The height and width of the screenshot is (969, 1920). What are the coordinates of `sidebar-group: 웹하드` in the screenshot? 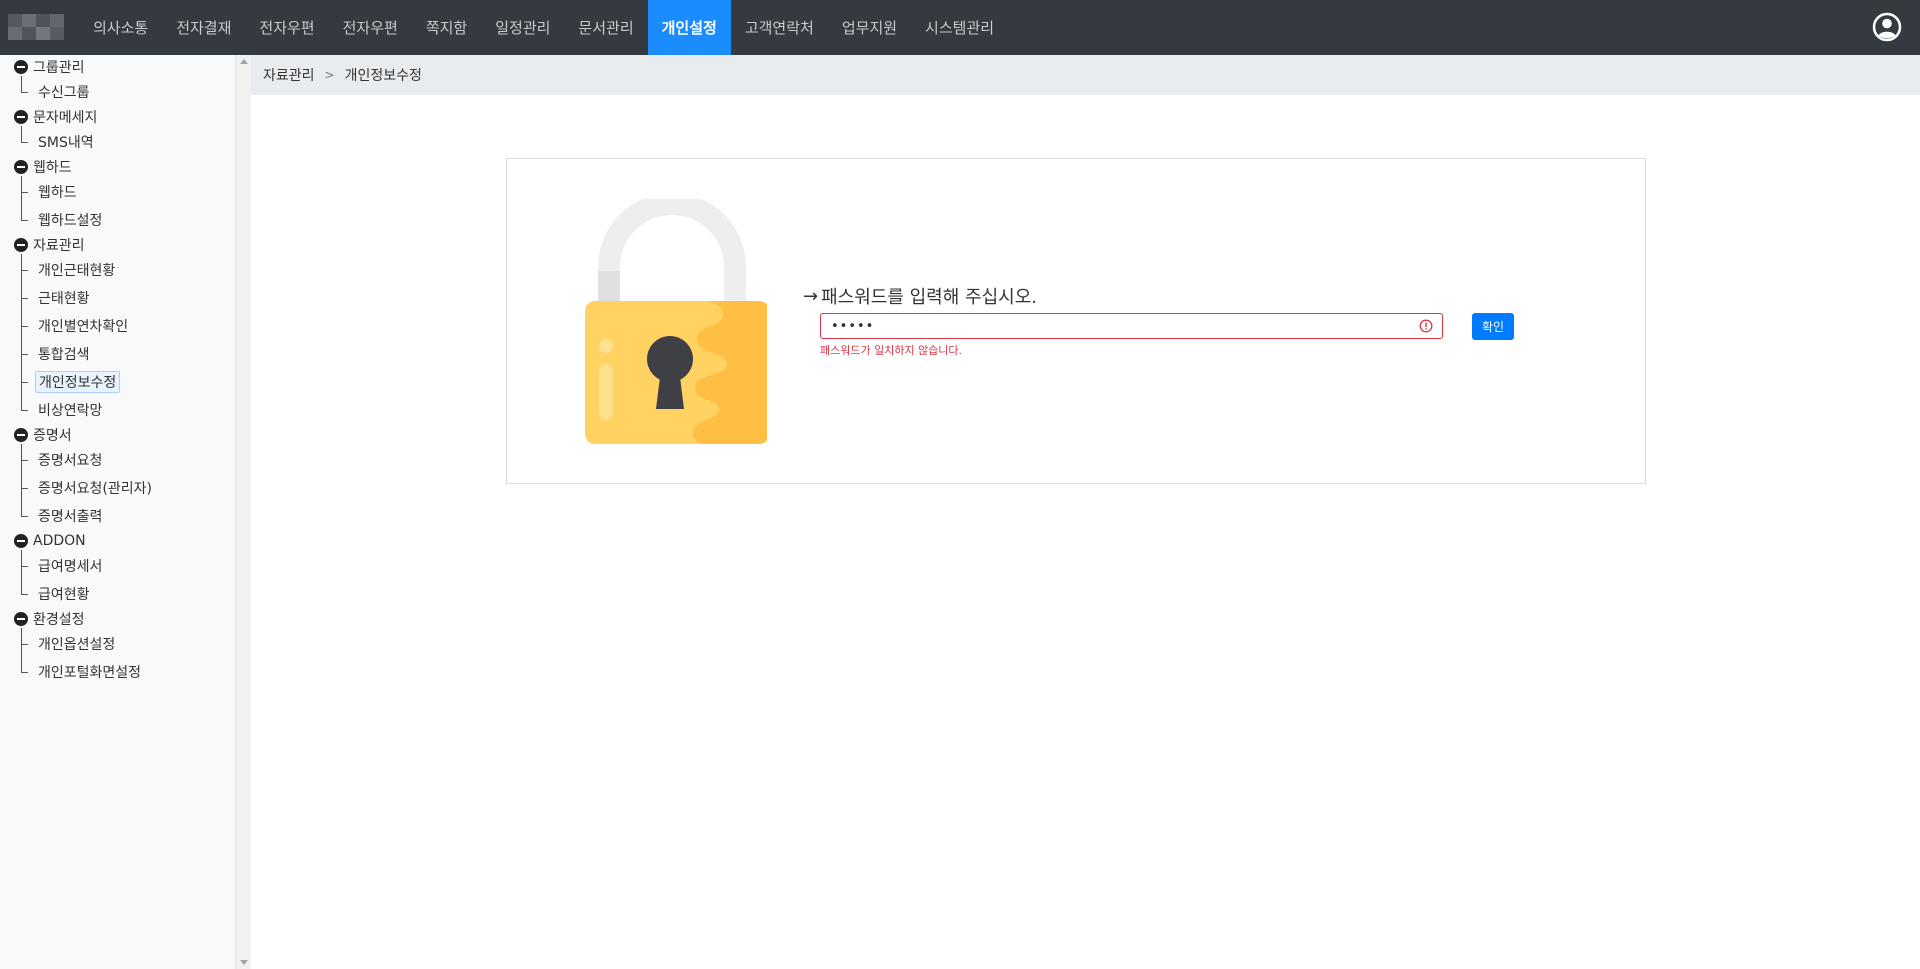 It's located at (43, 167).